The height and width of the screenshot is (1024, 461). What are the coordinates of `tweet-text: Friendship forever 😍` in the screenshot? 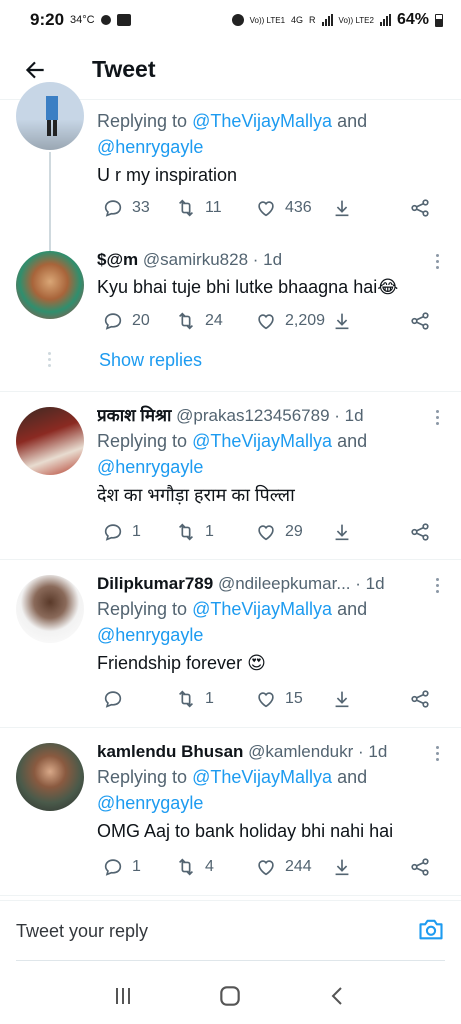 It's located at (181, 663).